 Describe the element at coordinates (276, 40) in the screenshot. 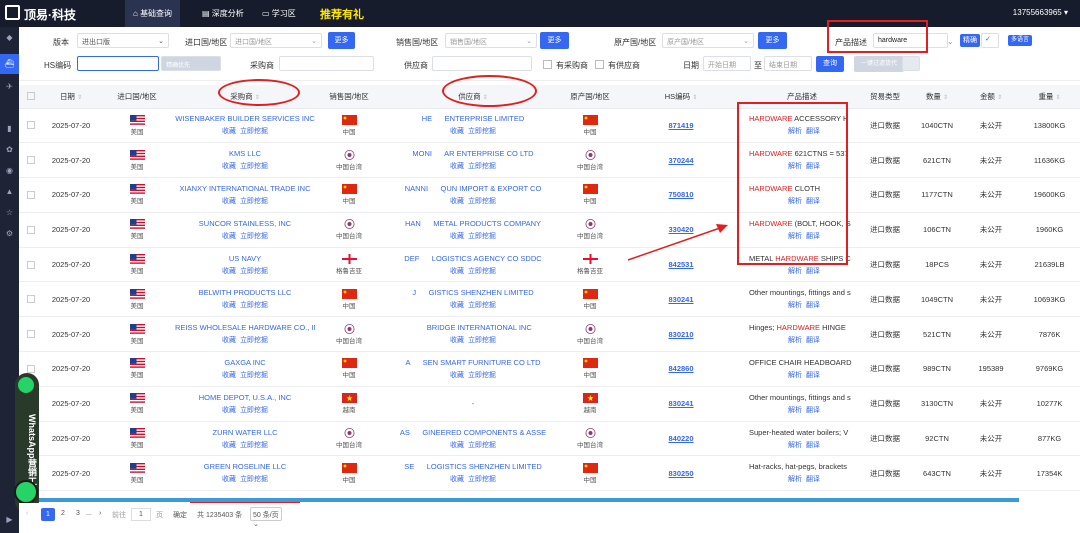

I see `import-country-select: 进口国/地区 ⌄` at that location.